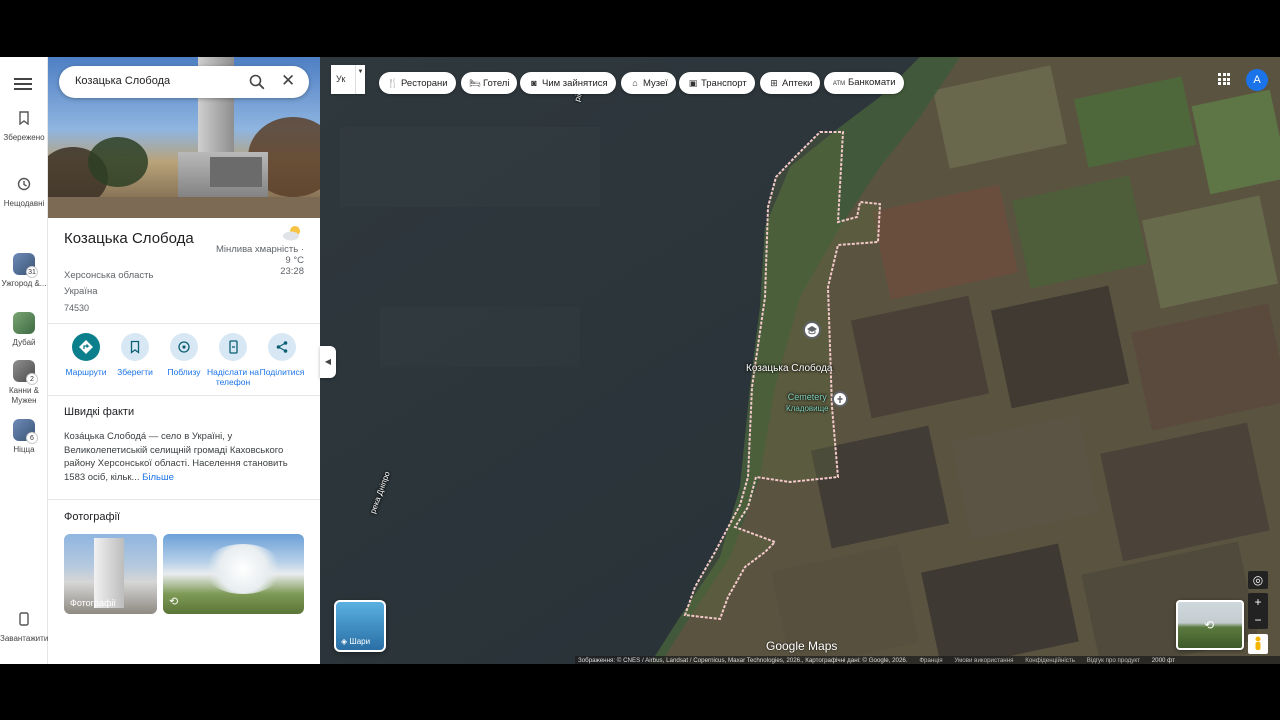 This screenshot has width=1280, height=720. I want to click on chevron-left-icon: ◀, so click(328, 361).